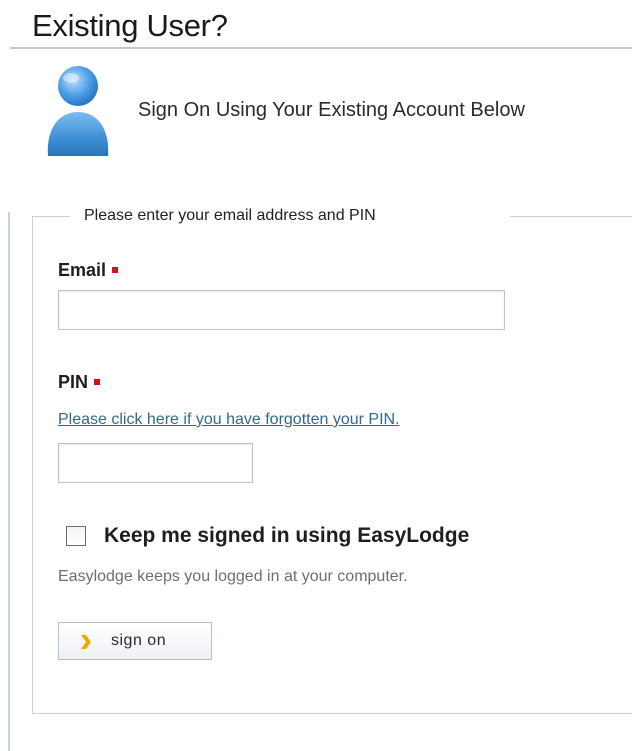 The width and height of the screenshot is (632, 751). Describe the element at coordinates (139, 640) in the screenshot. I see `sign-on-button-label: sign on` at that location.